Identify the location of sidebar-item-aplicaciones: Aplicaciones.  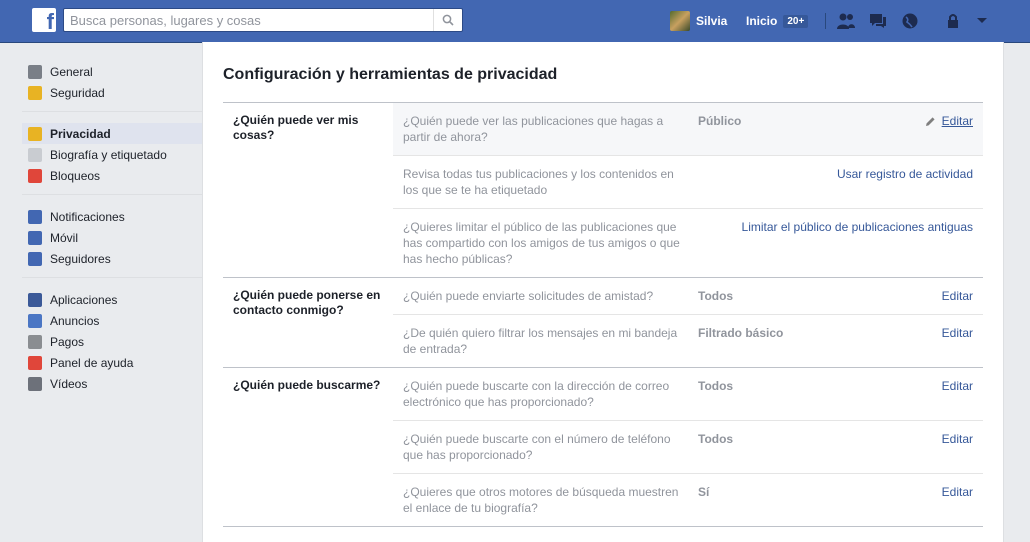
(112, 299).